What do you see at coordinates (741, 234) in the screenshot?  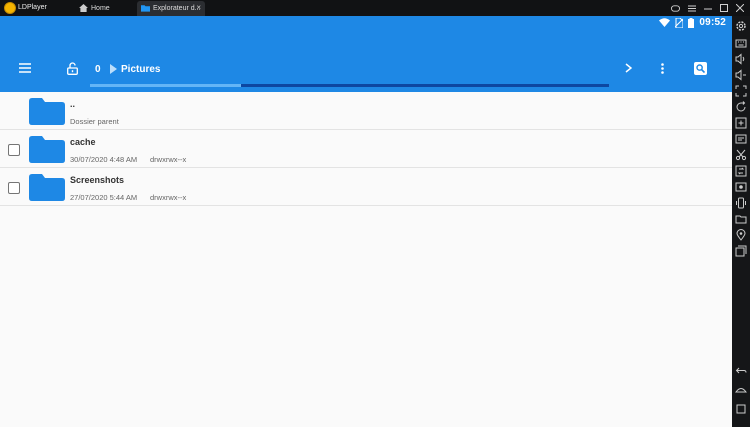 I see `location-icon` at bounding box center [741, 234].